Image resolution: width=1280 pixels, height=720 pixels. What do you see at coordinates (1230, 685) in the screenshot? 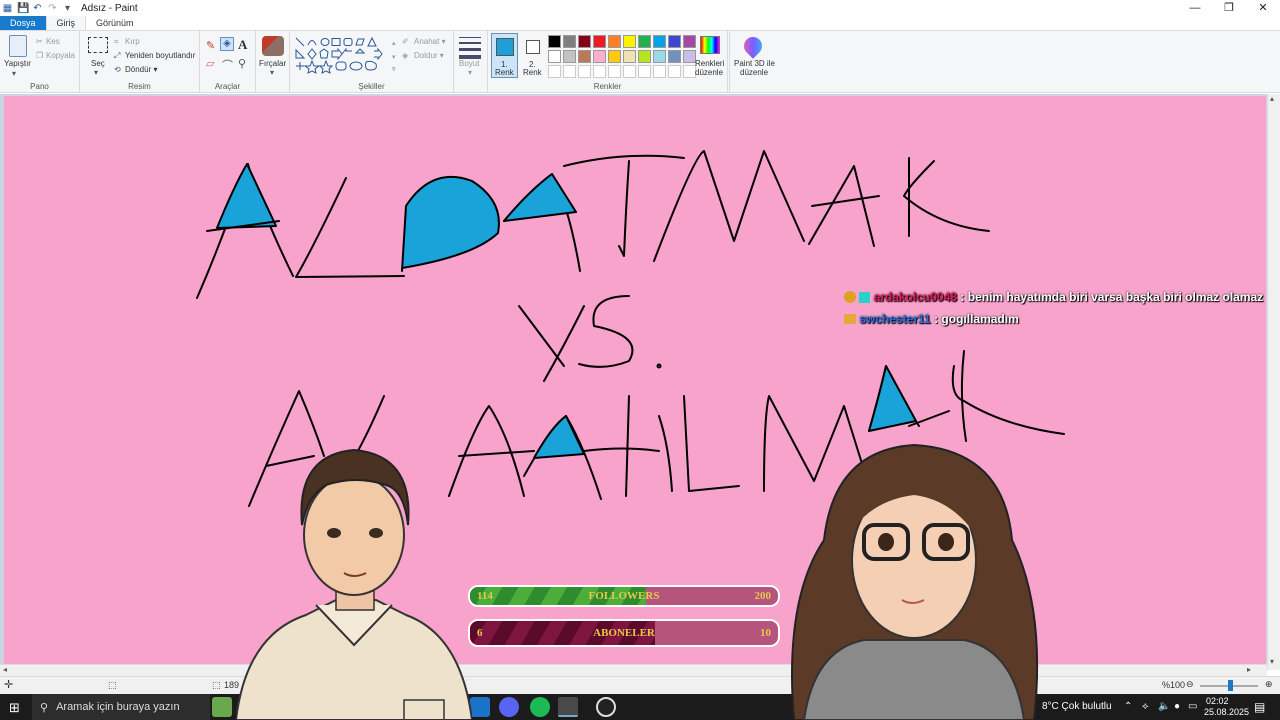
I see `zoom-slider-thumb` at bounding box center [1230, 685].